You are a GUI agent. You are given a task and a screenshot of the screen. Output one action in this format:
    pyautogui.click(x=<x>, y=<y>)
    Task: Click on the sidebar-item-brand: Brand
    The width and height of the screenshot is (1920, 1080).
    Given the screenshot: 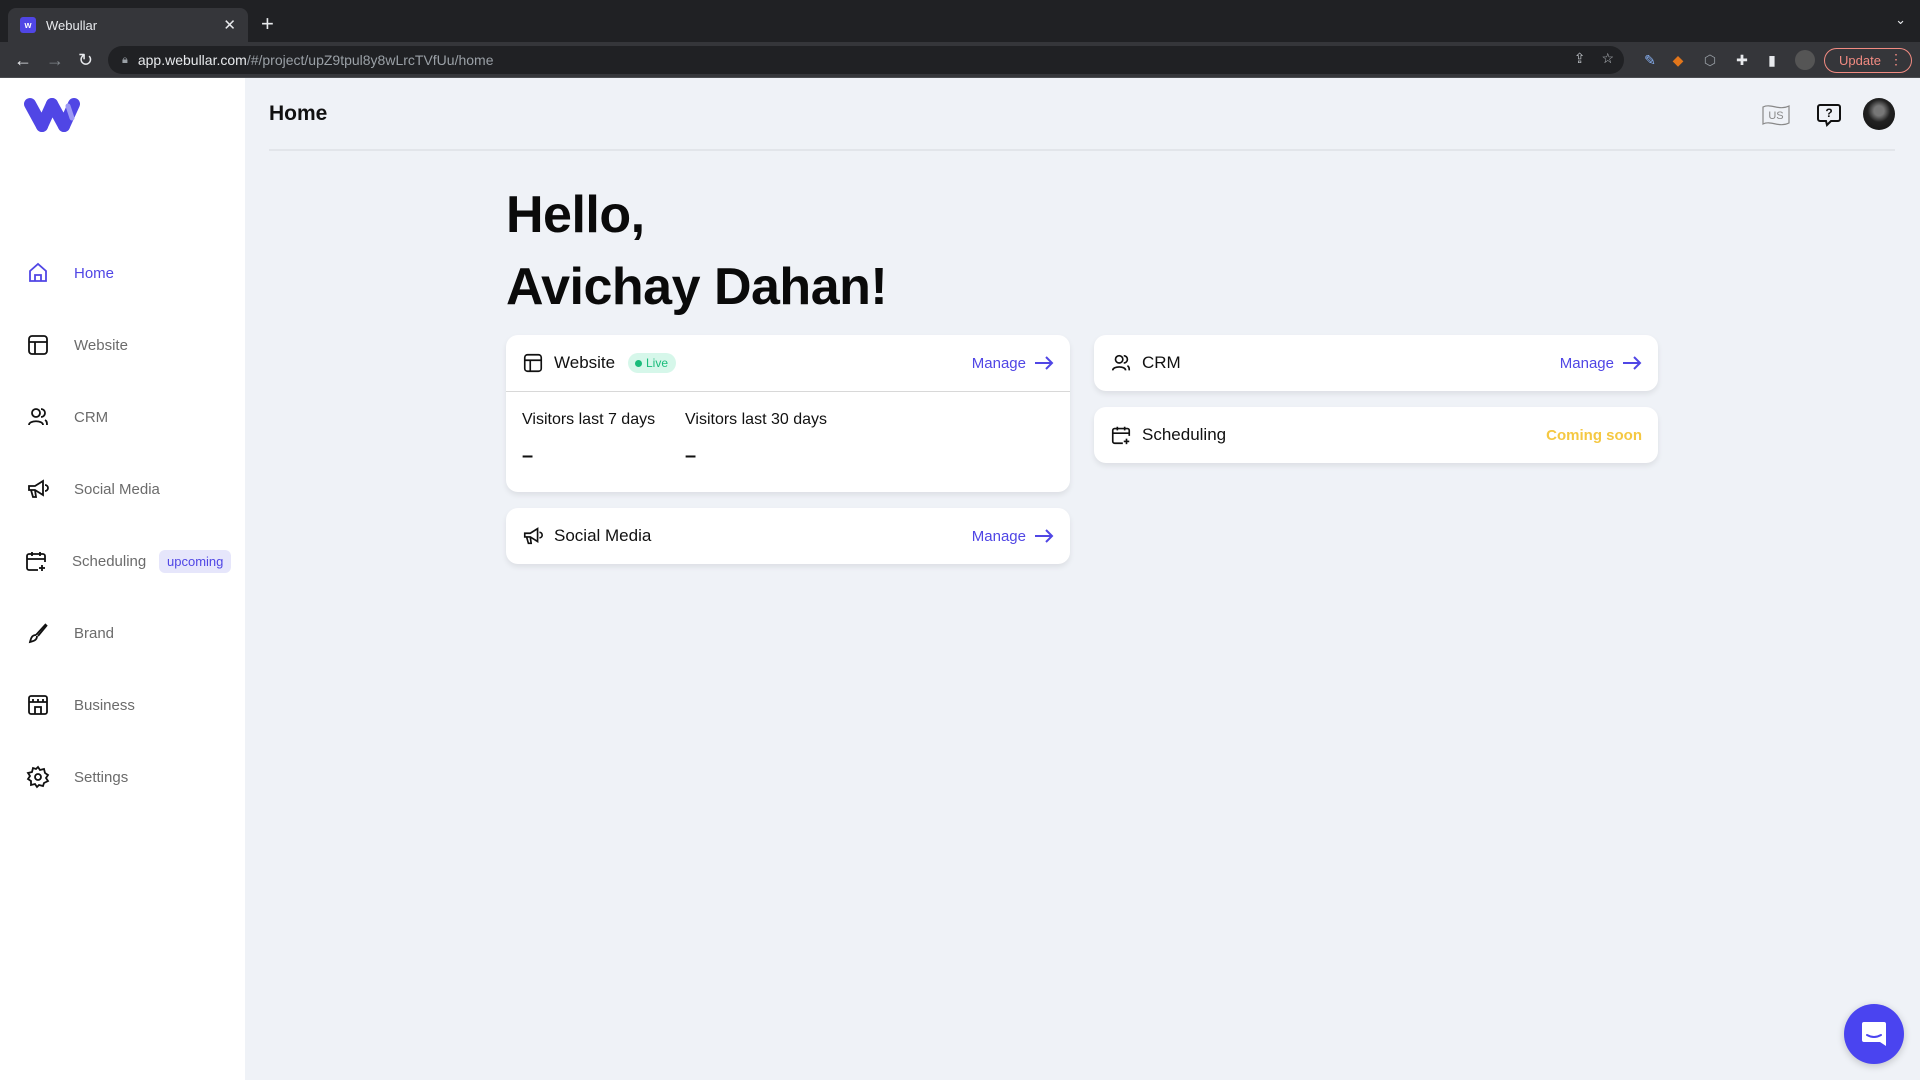 What is the action you would take?
    pyautogui.click(x=122, y=633)
    